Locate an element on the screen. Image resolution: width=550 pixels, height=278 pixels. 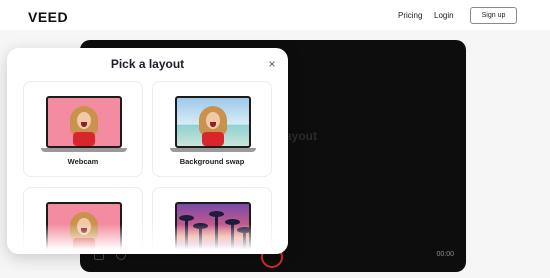
close-icon: × is located at coordinates (272, 64).